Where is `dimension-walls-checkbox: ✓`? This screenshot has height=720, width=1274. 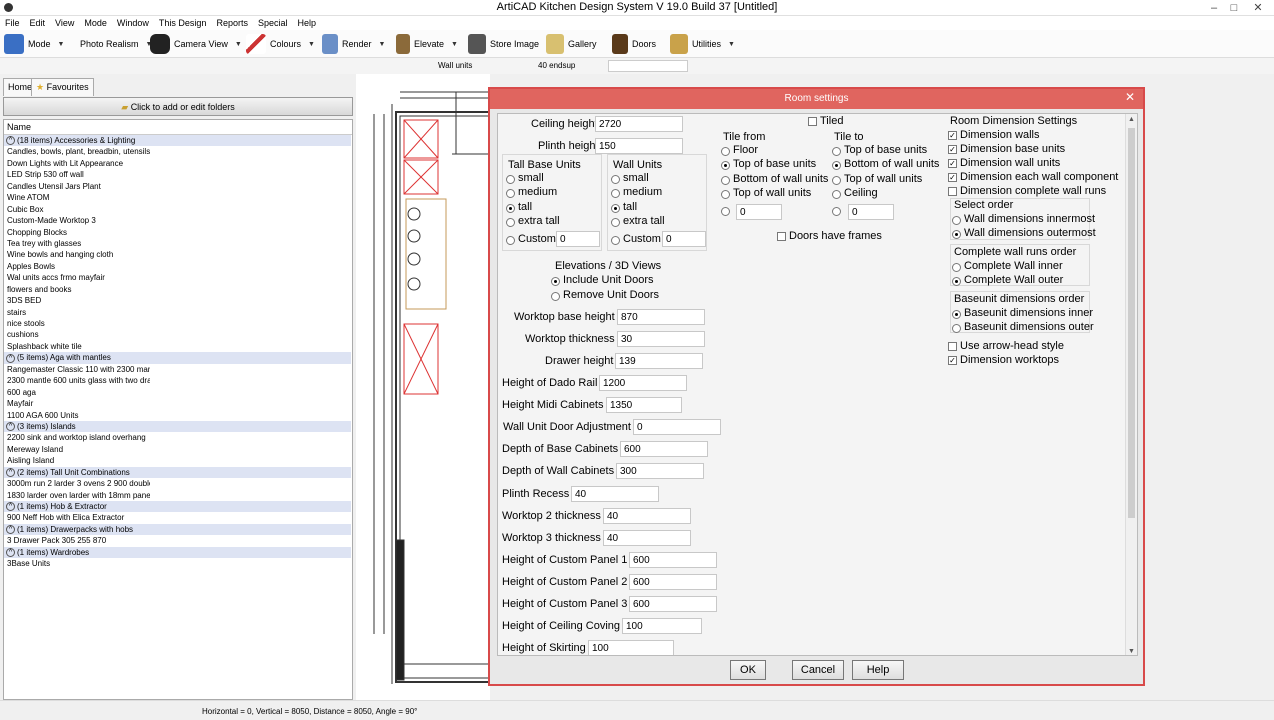
dimension-walls-checkbox: ✓ is located at coordinates (952, 135).